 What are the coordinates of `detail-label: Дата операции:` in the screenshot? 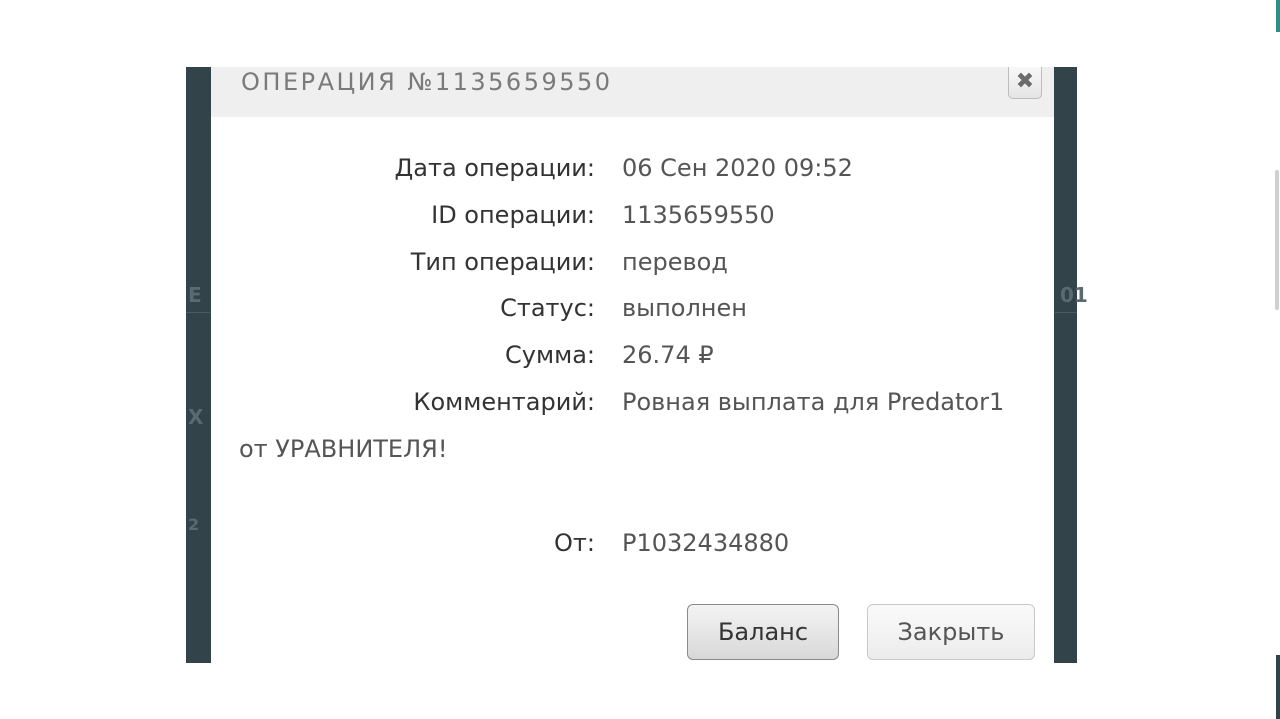 It's located at (494, 168).